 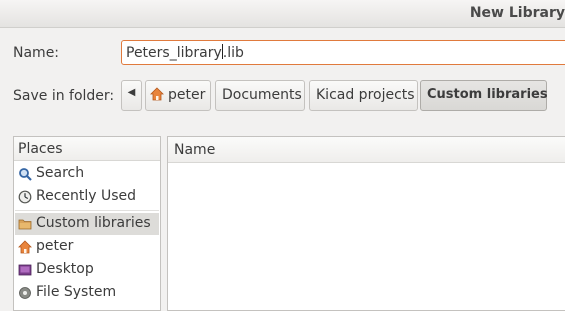 I want to click on place-desktop-label: Desktop, so click(x=65, y=269).